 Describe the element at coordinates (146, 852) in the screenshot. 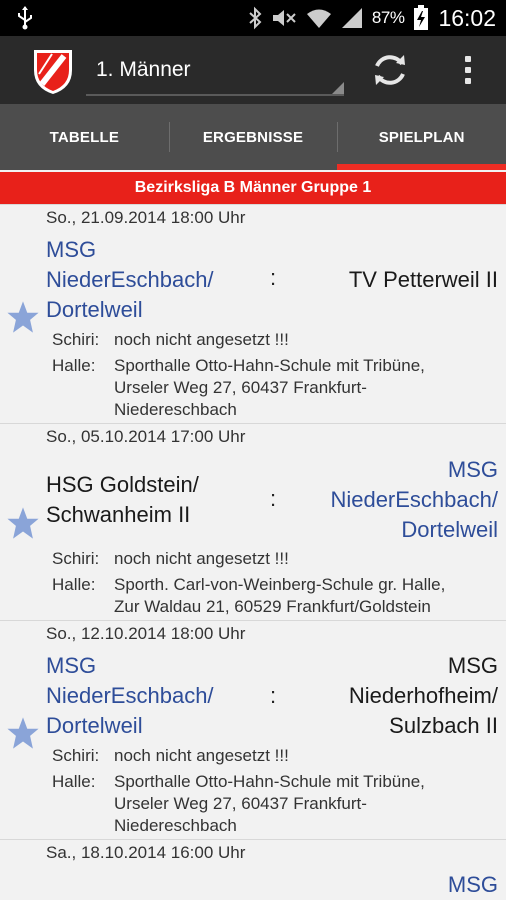

I see `match-date: Sa., 18.10.2014 16:00 Uhr` at that location.